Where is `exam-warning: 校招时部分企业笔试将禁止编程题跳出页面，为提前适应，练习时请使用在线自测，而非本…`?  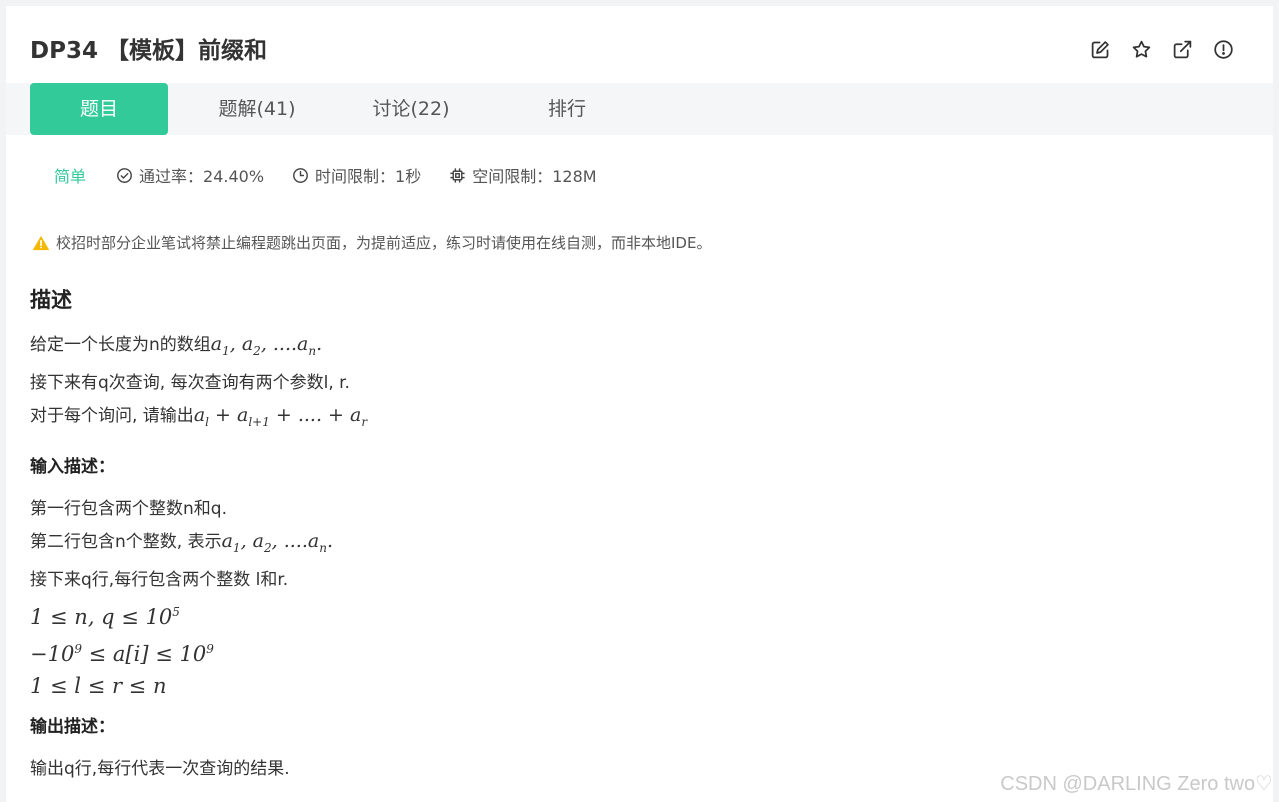 exam-warning: 校招时部分企业笔试将禁止编程题跳出页面，为提前适应，练习时请使用在线自测，而非本… is located at coordinates (371, 242).